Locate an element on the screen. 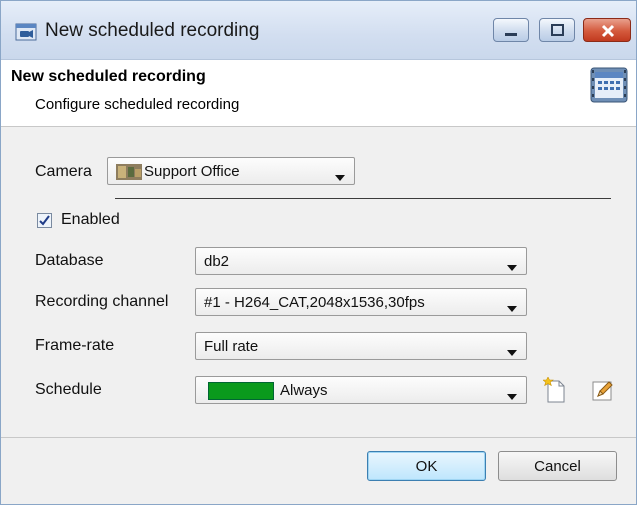  close-button is located at coordinates (607, 30).